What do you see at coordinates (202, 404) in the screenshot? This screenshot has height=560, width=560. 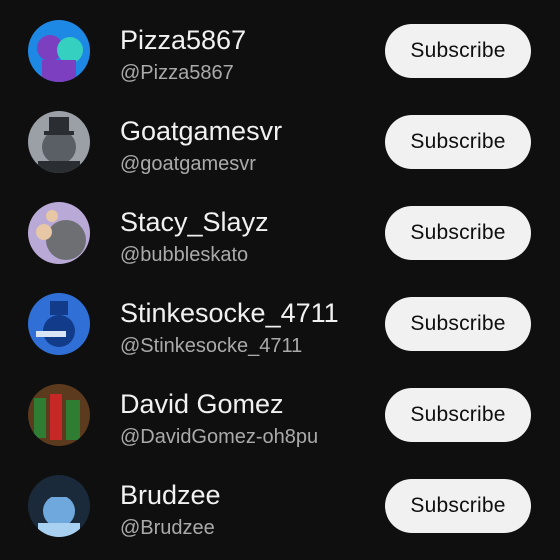 I see `channel-name: David Gomez` at bounding box center [202, 404].